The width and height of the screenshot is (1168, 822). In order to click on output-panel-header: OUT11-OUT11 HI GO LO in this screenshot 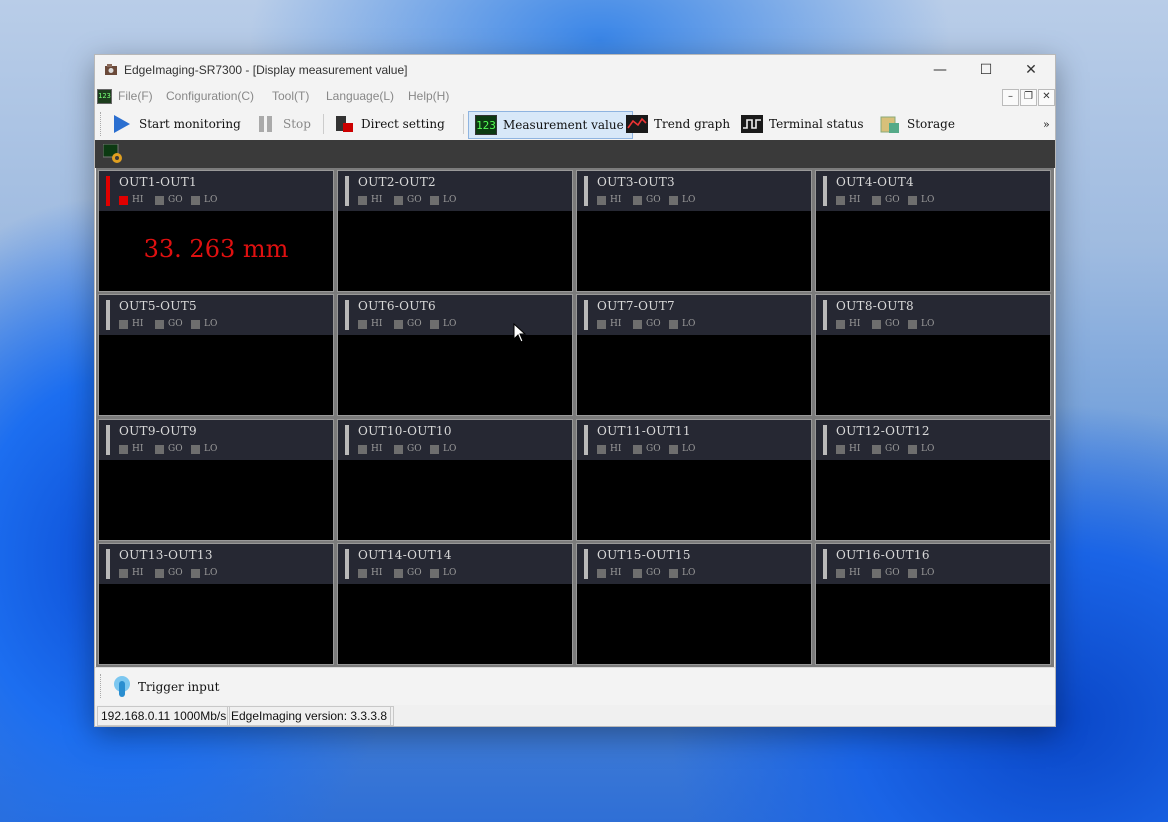, I will do `click(694, 440)`.